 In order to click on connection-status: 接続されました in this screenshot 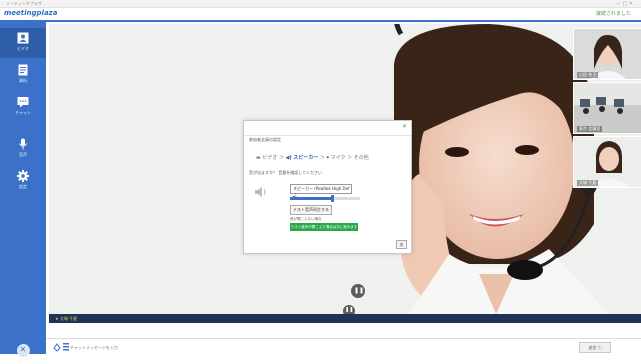, I will do `click(613, 14)`.